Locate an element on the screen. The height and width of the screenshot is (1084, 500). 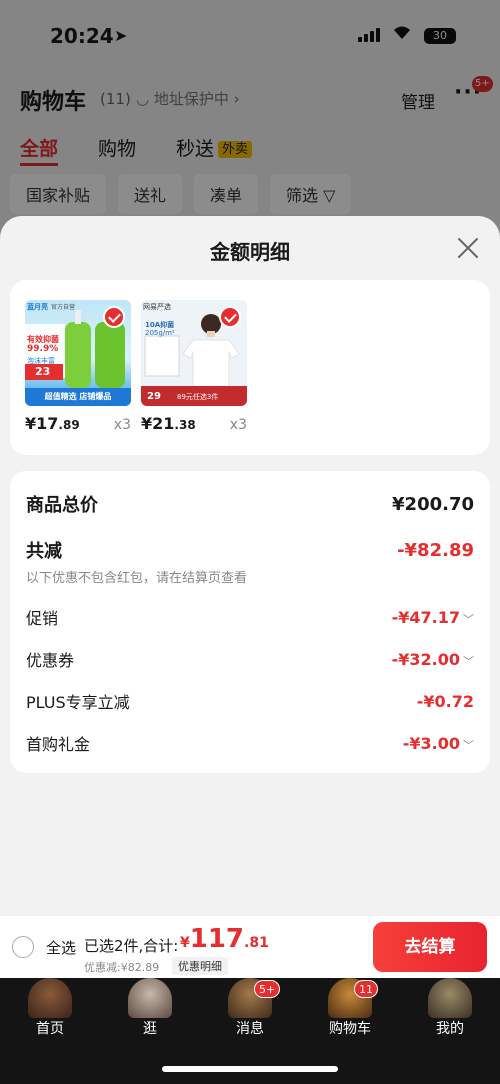
product-1-flag: 官方自营 is located at coordinates (63, 307).